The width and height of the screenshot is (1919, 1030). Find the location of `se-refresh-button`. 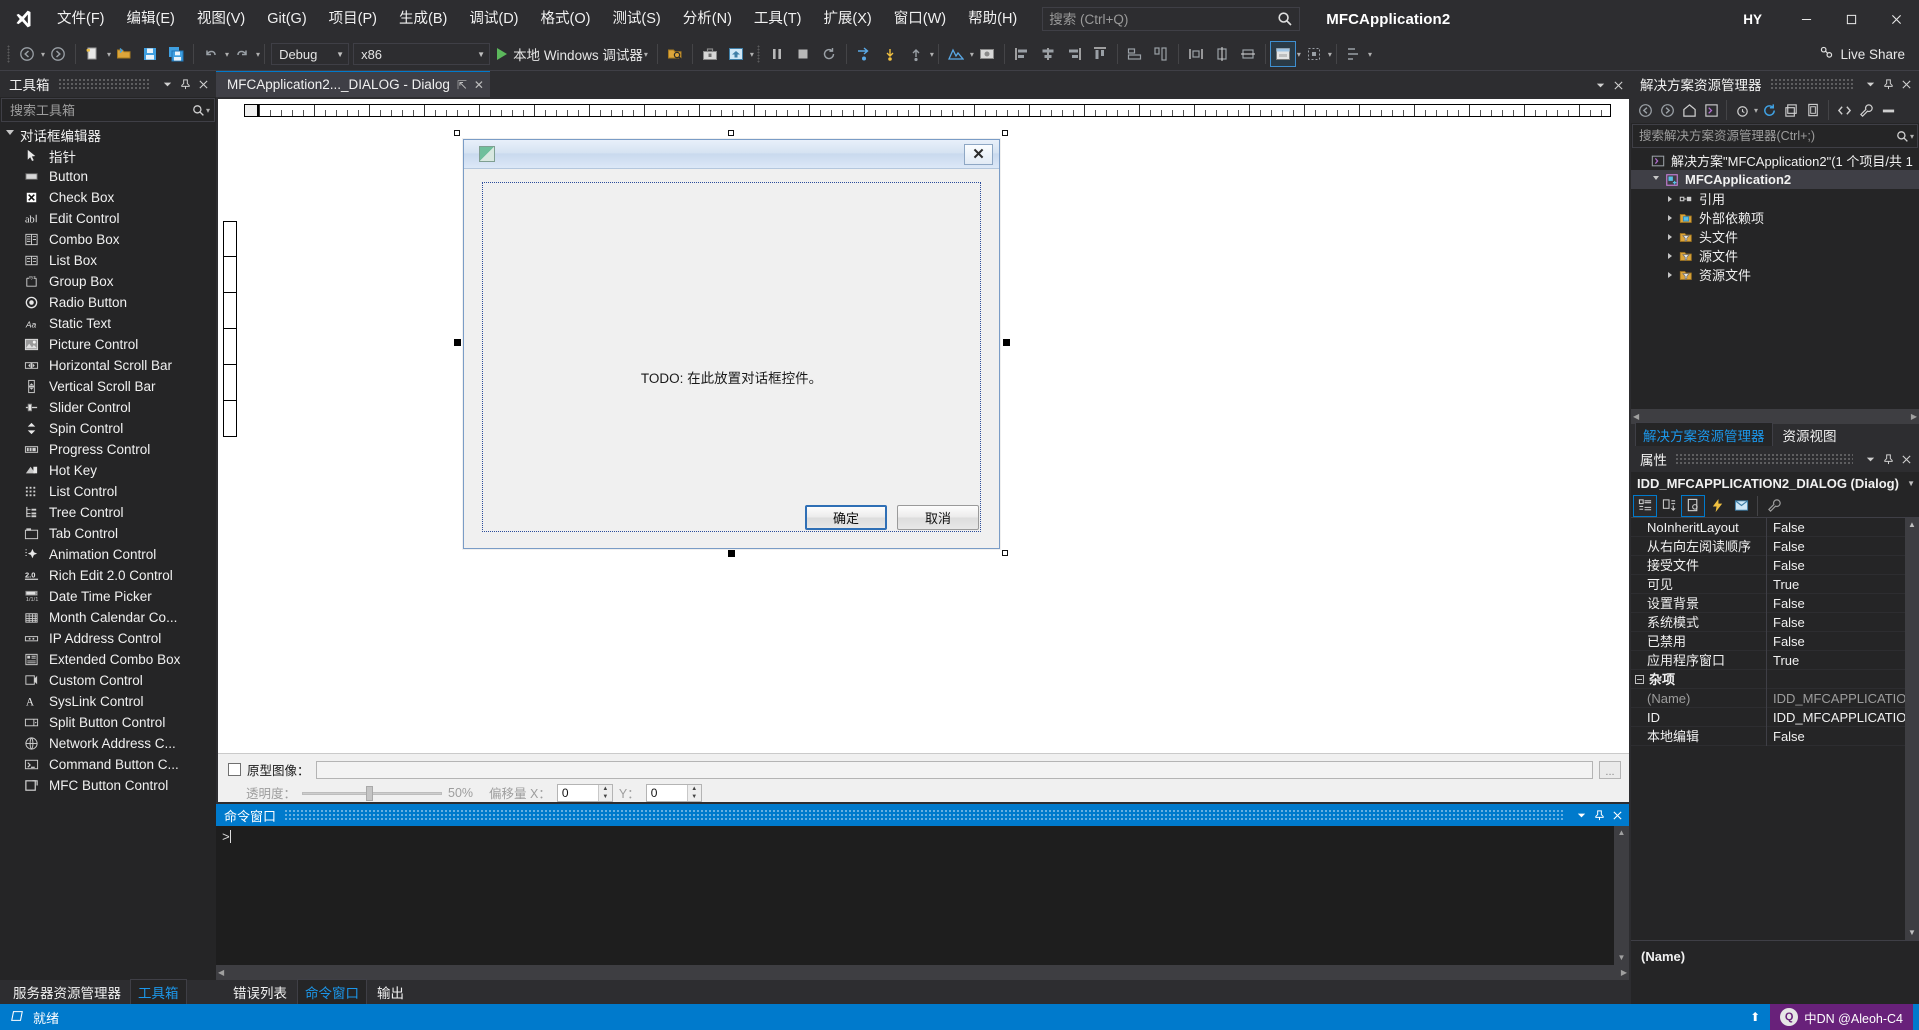

se-refresh-button is located at coordinates (1769, 110).